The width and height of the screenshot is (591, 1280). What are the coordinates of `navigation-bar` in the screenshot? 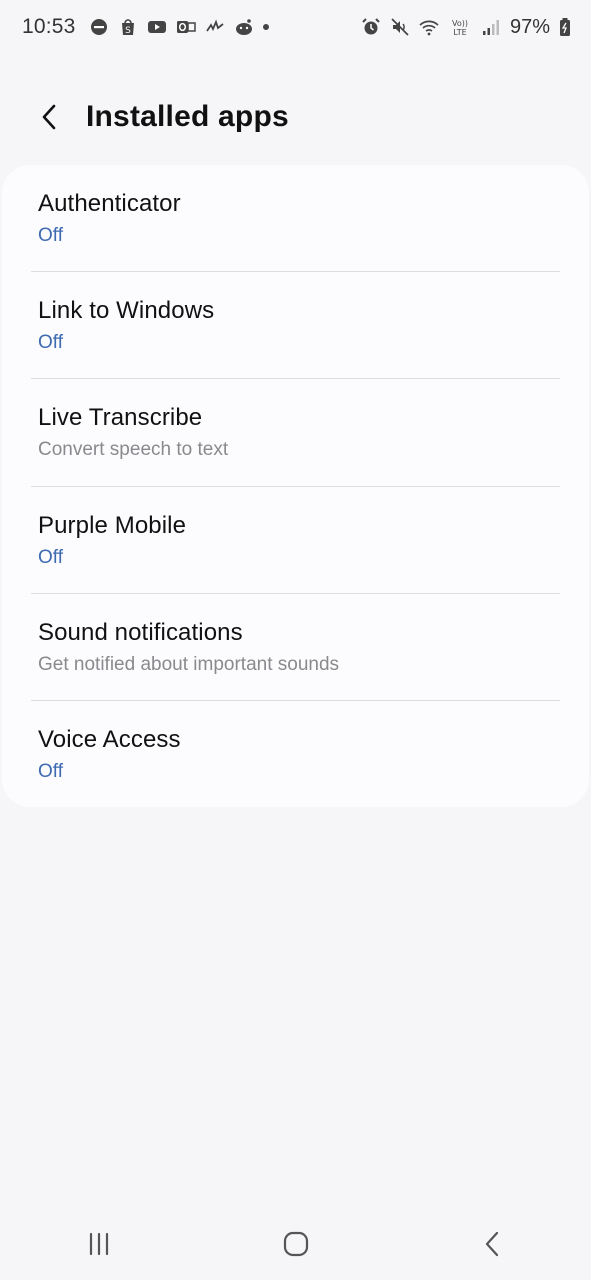 It's located at (295, 1244).